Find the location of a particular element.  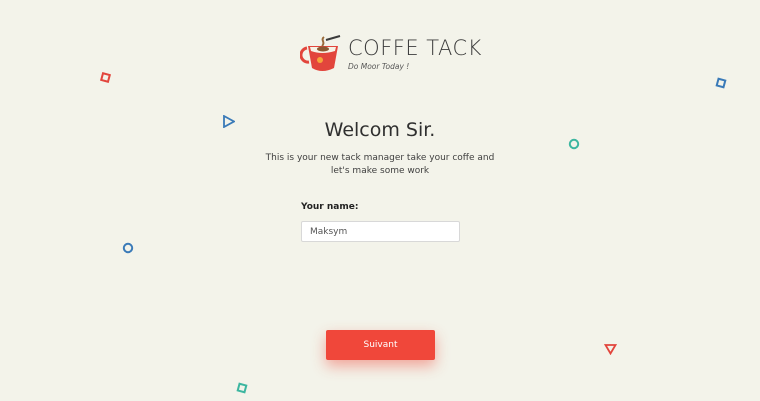

decorative-triangle-red is located at coordinates (610, 349).